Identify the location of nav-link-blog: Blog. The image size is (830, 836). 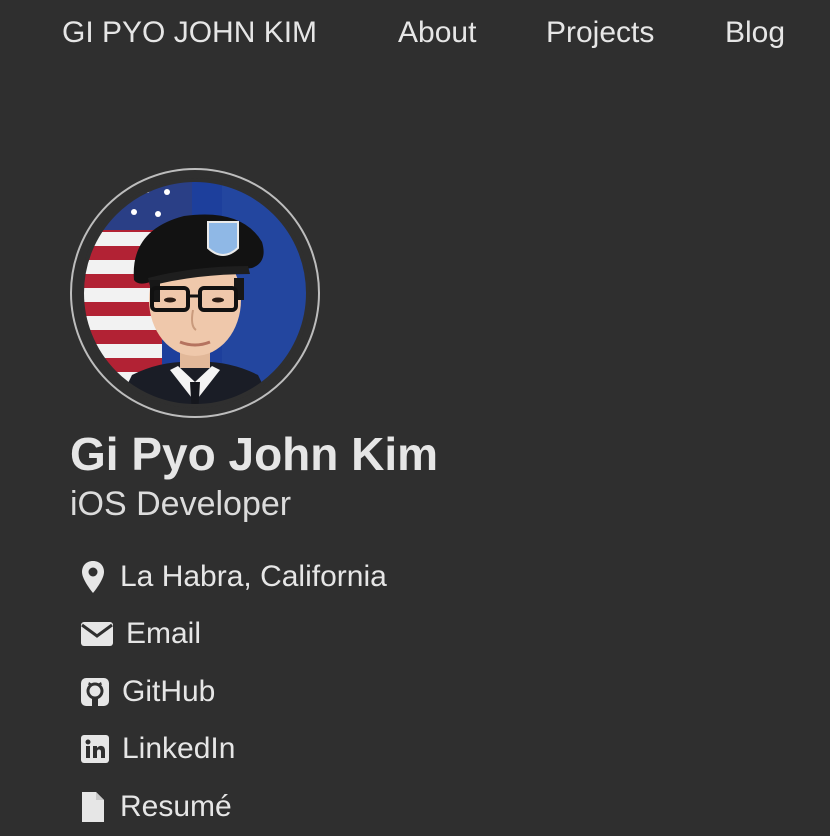
(755, 33).